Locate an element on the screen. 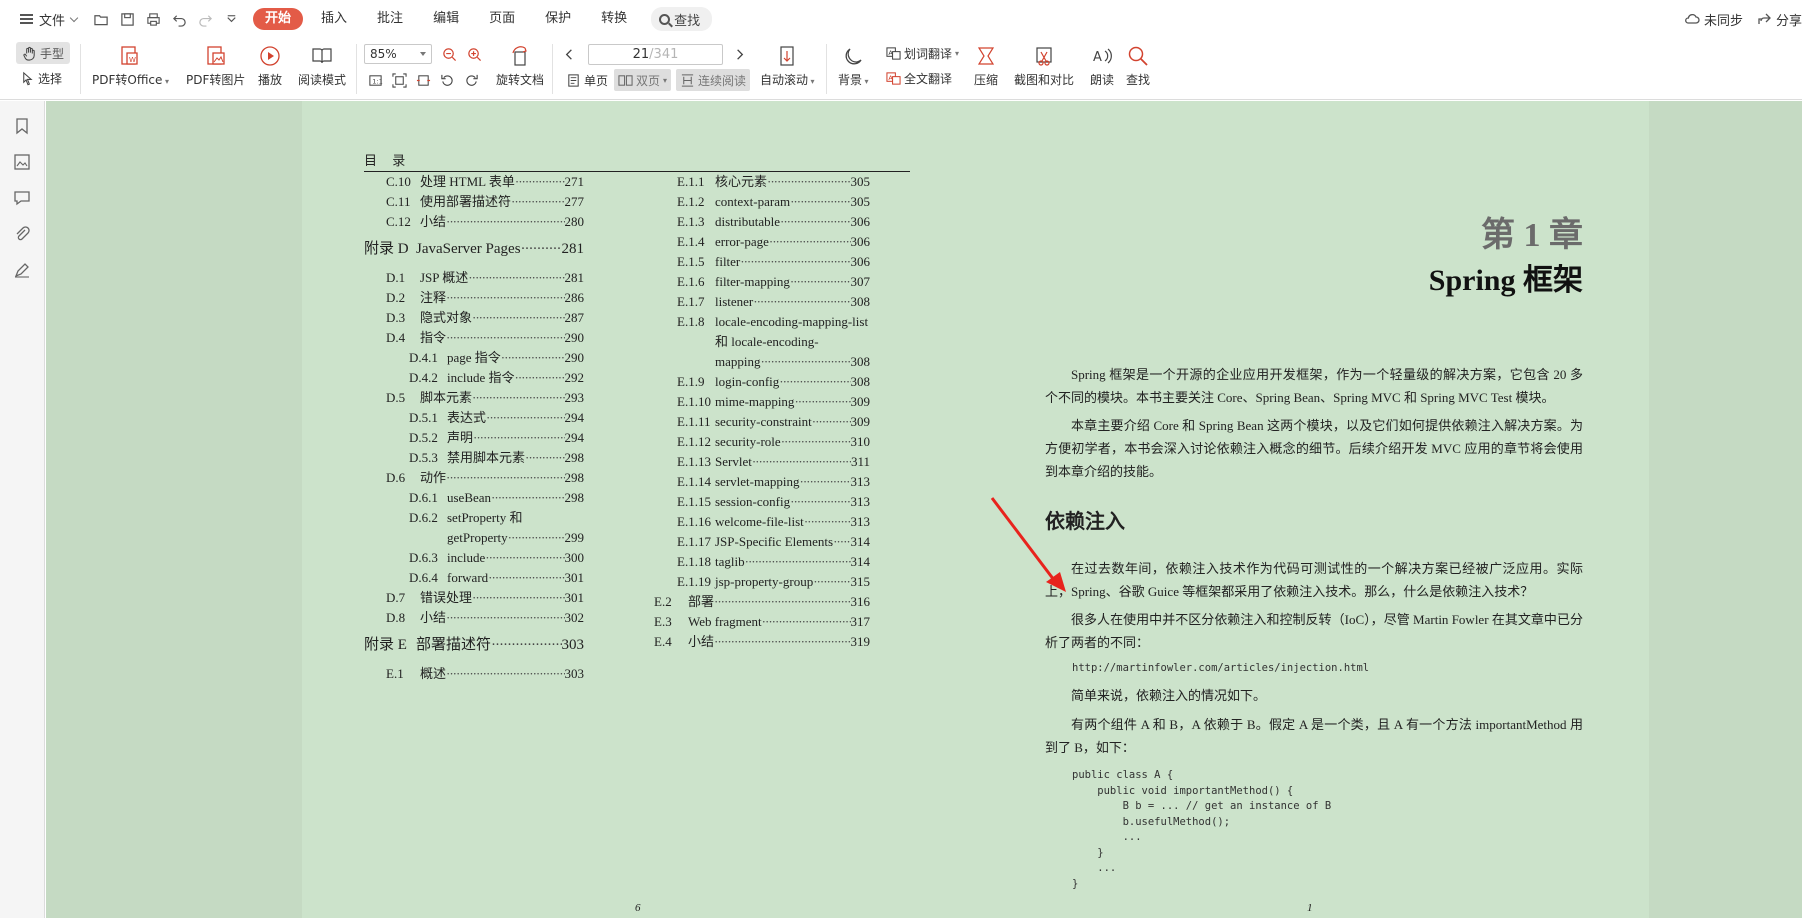 This screenshot has width=1802, height=918. fit-width-icon is located at coordinates (423, 80).